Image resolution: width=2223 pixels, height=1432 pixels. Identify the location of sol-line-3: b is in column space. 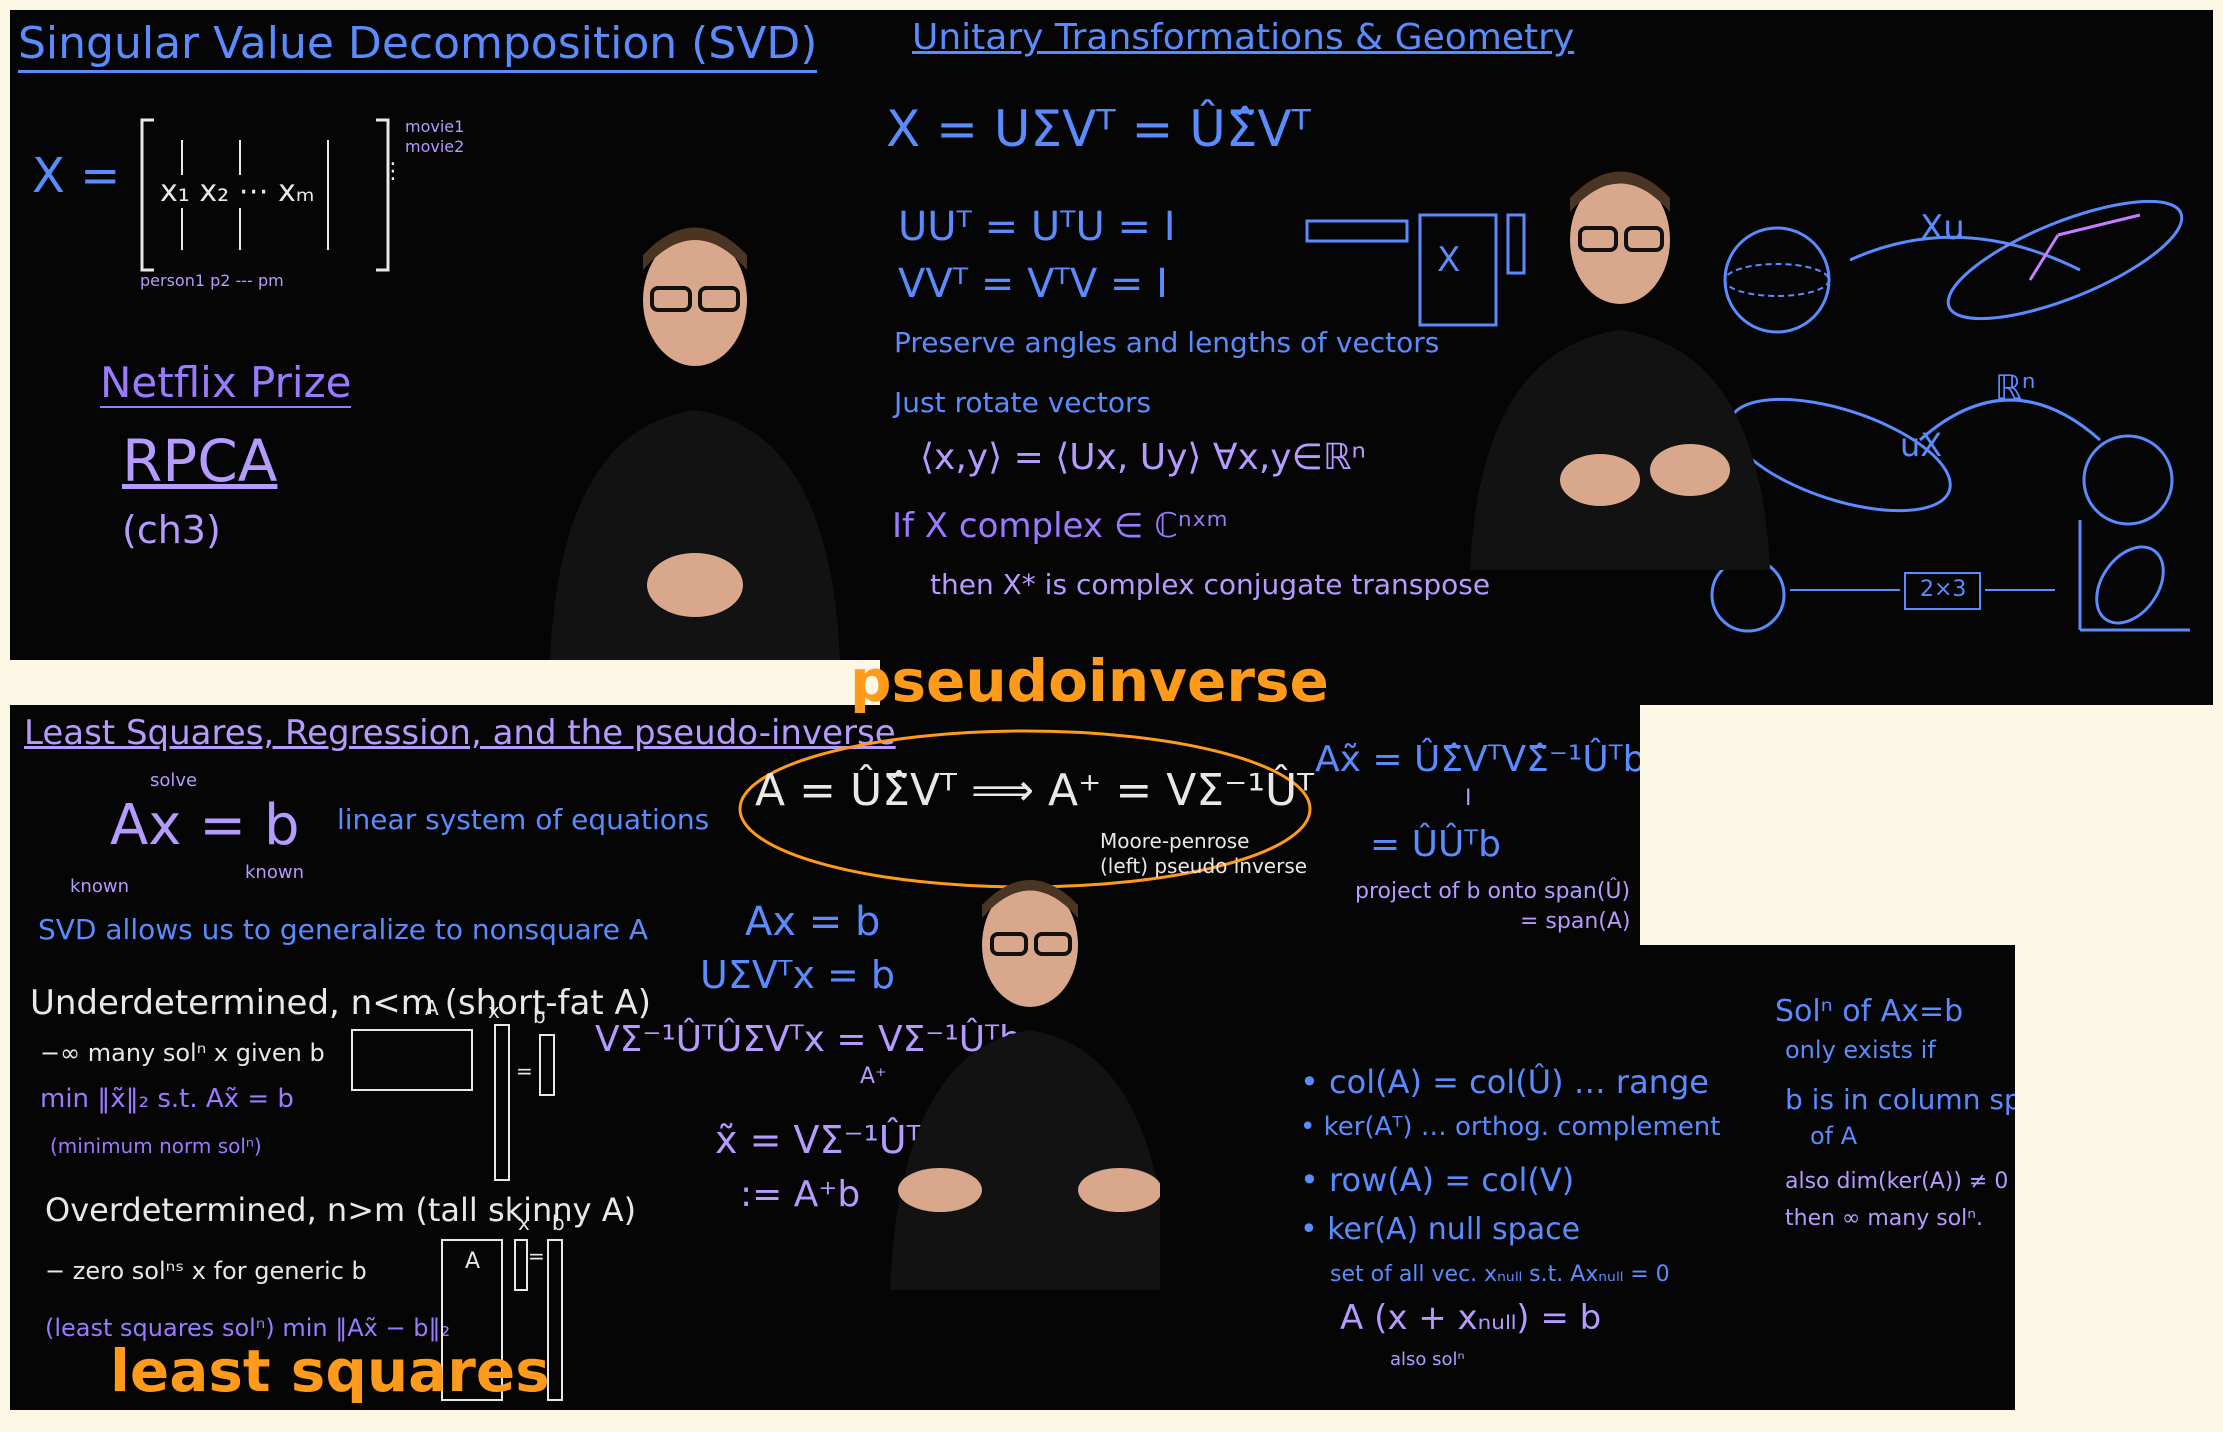
(1900, 1099).